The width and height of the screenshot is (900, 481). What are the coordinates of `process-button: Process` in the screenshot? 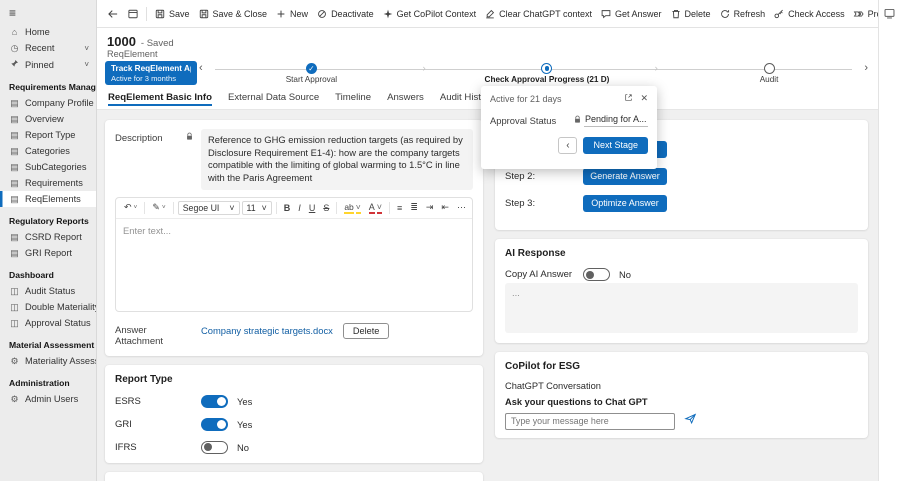 It's located at (863, 14).